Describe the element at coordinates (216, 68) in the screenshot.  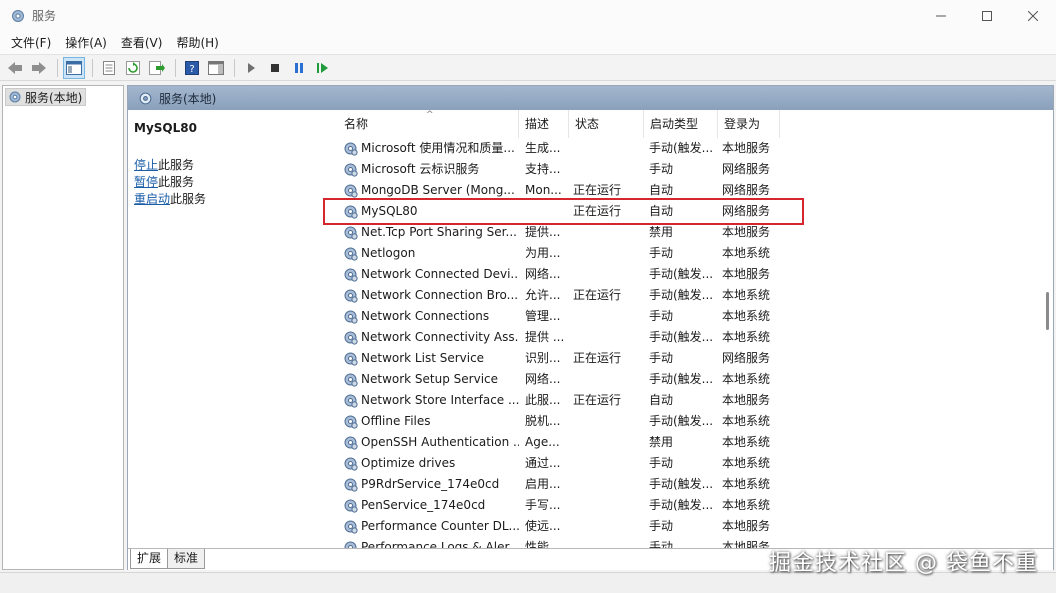
I see `show-action-pane-button` at that location.